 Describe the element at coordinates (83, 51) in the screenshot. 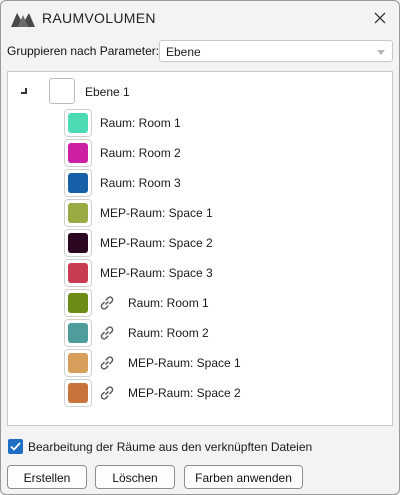

I see `group-by-label: Gruppieren nach Parameter:` at that location.